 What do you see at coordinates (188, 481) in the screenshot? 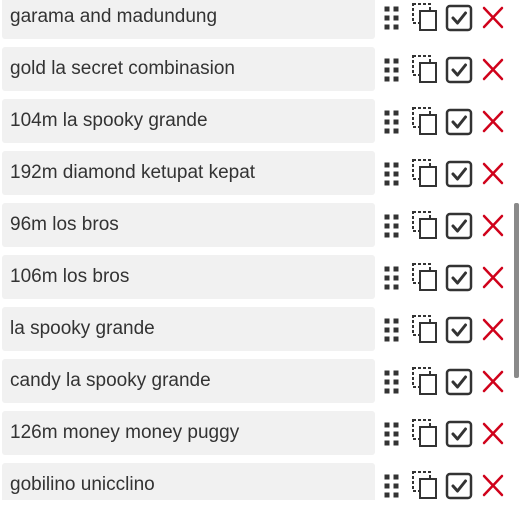
I see `item-text-field: gobilino unicclino` at bounding box center [188, 481].